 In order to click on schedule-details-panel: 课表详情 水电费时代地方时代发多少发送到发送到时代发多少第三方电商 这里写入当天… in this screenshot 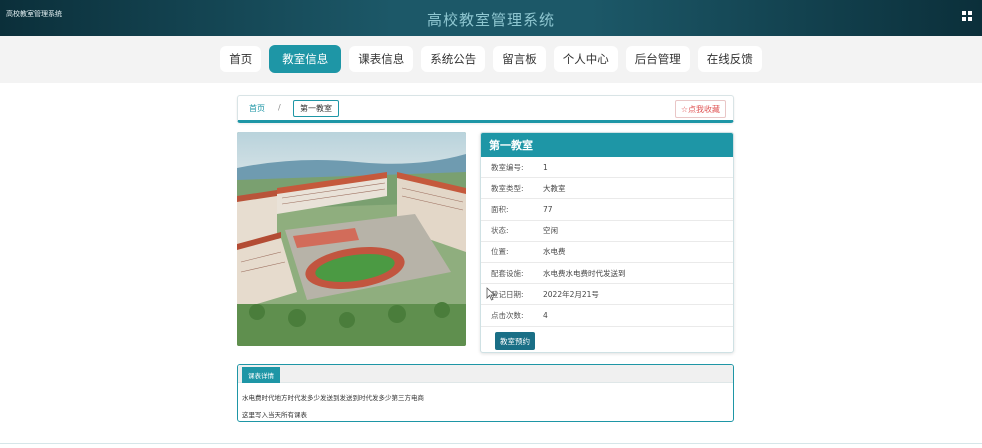, I will do `click(485, 393)`.